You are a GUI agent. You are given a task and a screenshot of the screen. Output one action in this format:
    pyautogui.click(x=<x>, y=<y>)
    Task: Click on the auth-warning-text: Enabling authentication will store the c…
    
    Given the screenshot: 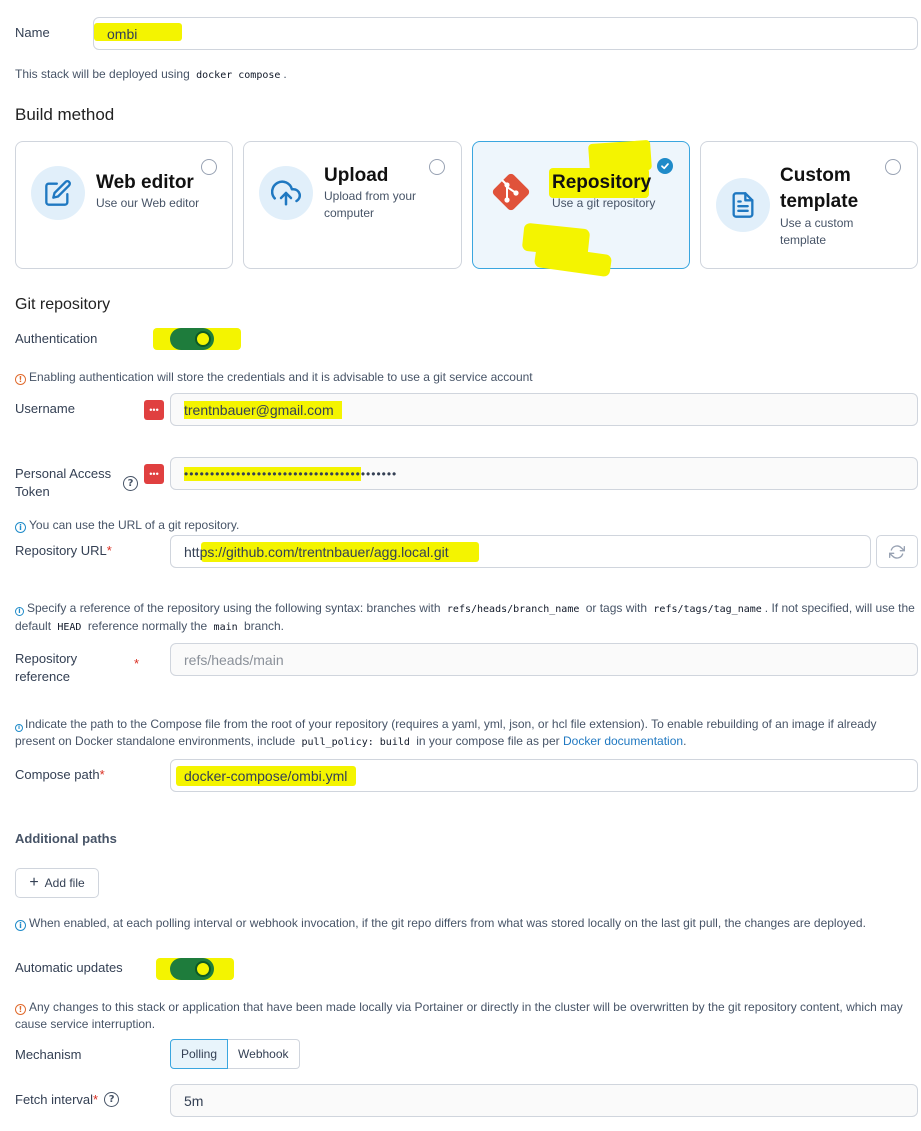 What is the action you would take?
    pyautogui.click(x=281, y=377)
    